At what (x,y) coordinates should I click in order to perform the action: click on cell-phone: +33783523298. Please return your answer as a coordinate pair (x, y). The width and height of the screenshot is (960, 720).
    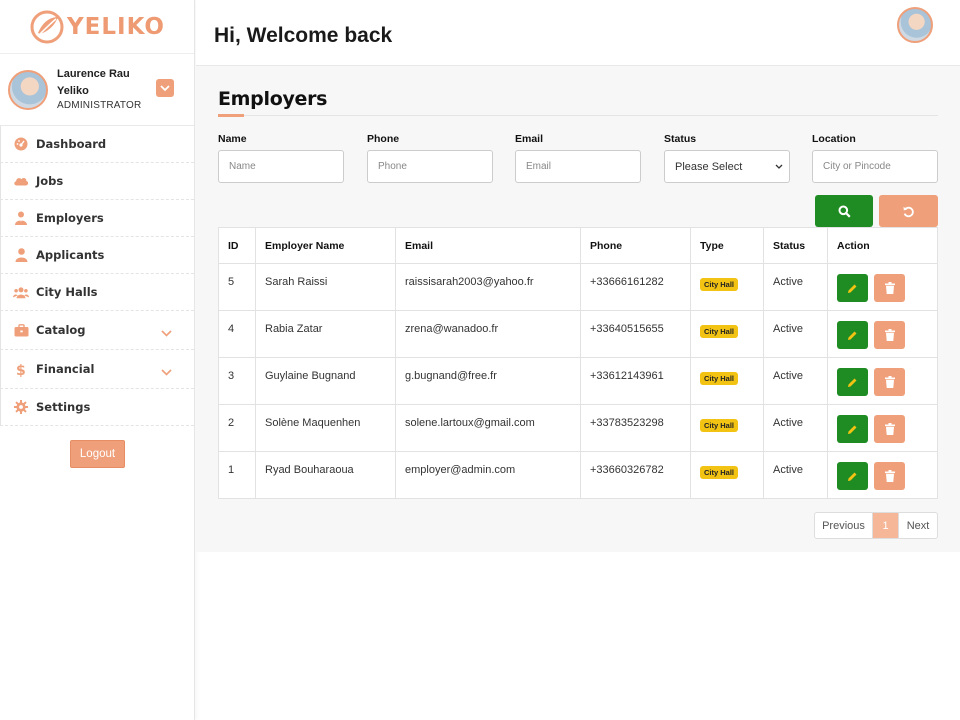
    Looking at the image, I should click on (635, 428).